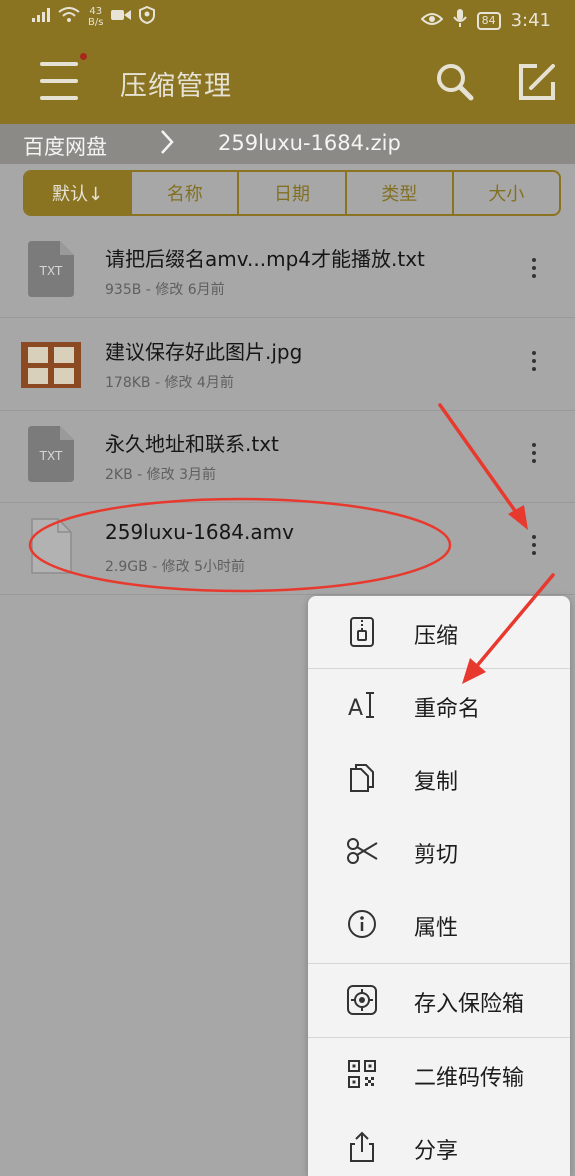  What do you see at coordinates (469, 1078) in the screenshot?
I see `menu-item-label: 二维码传输` at bounding box center [469, 1078].